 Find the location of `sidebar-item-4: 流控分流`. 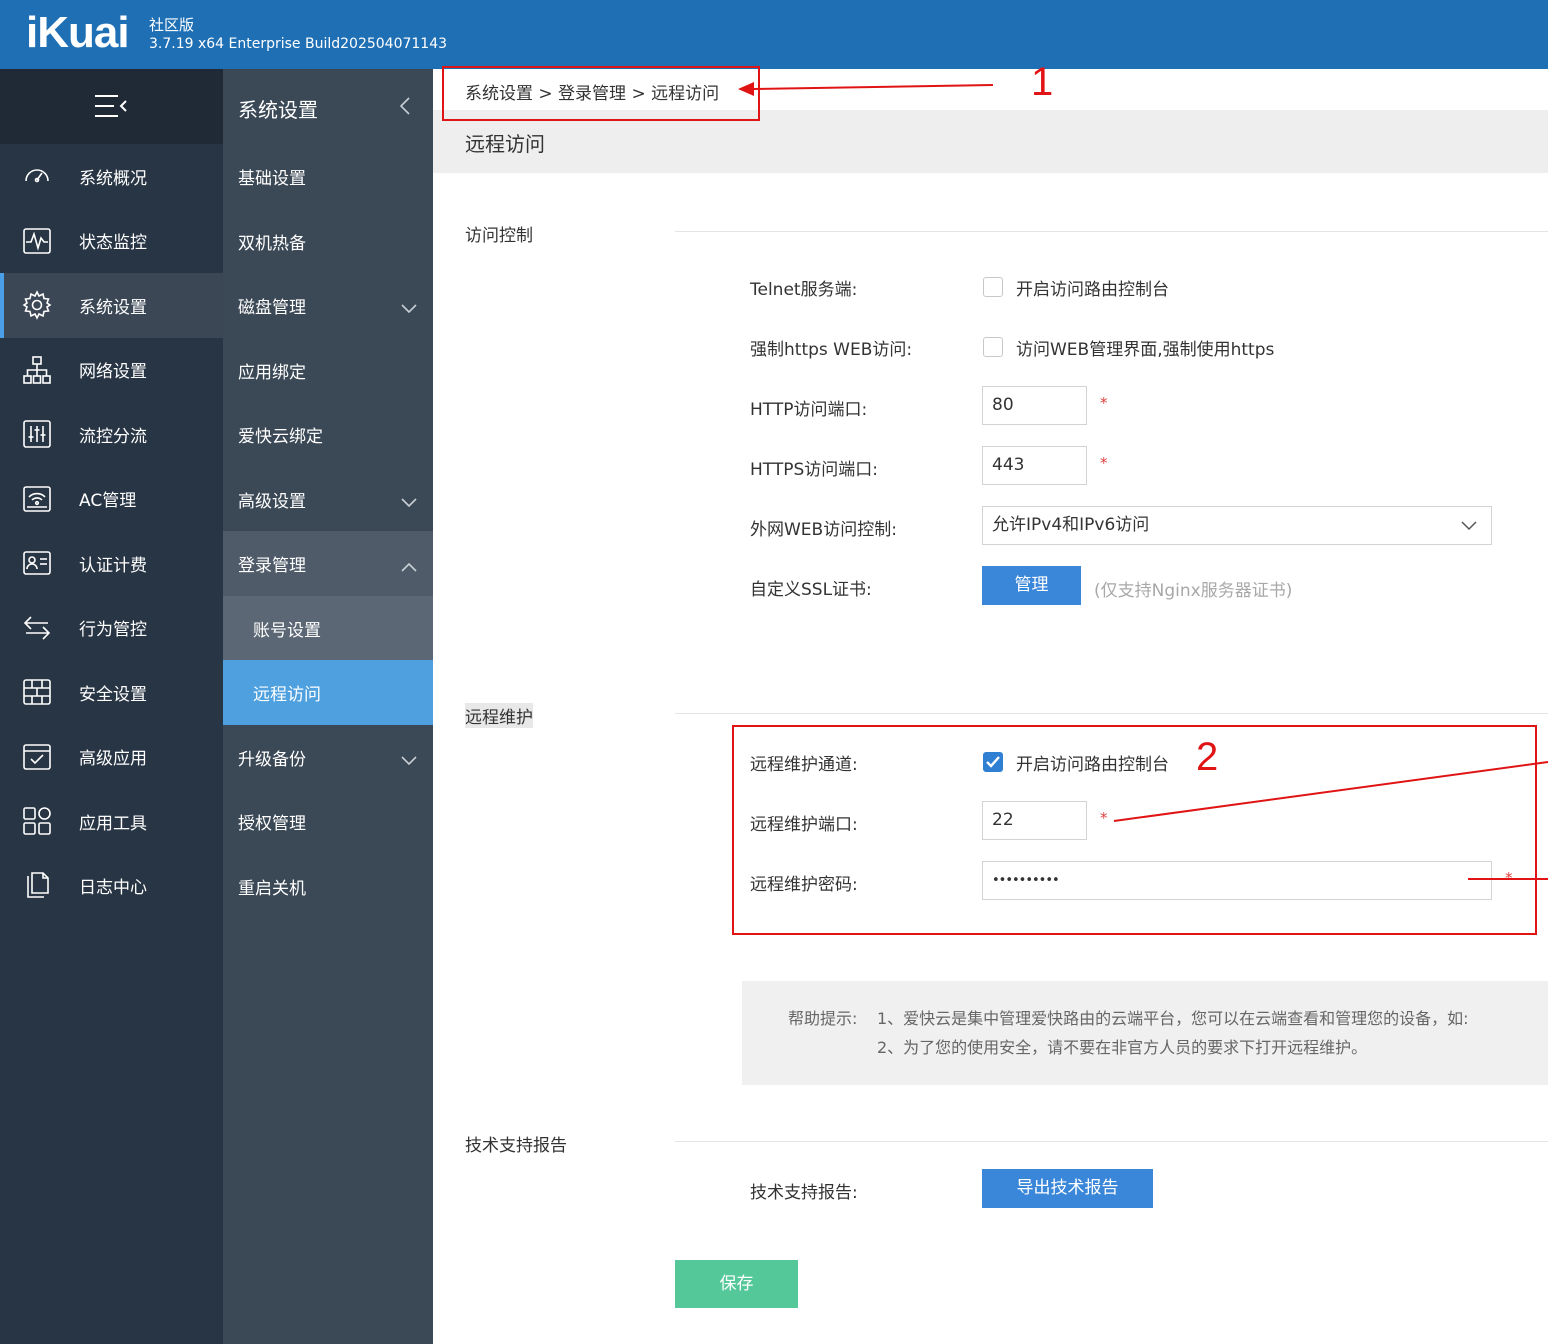

sidebar-item-4: 流控分流 is located at coordinates (111, 434).